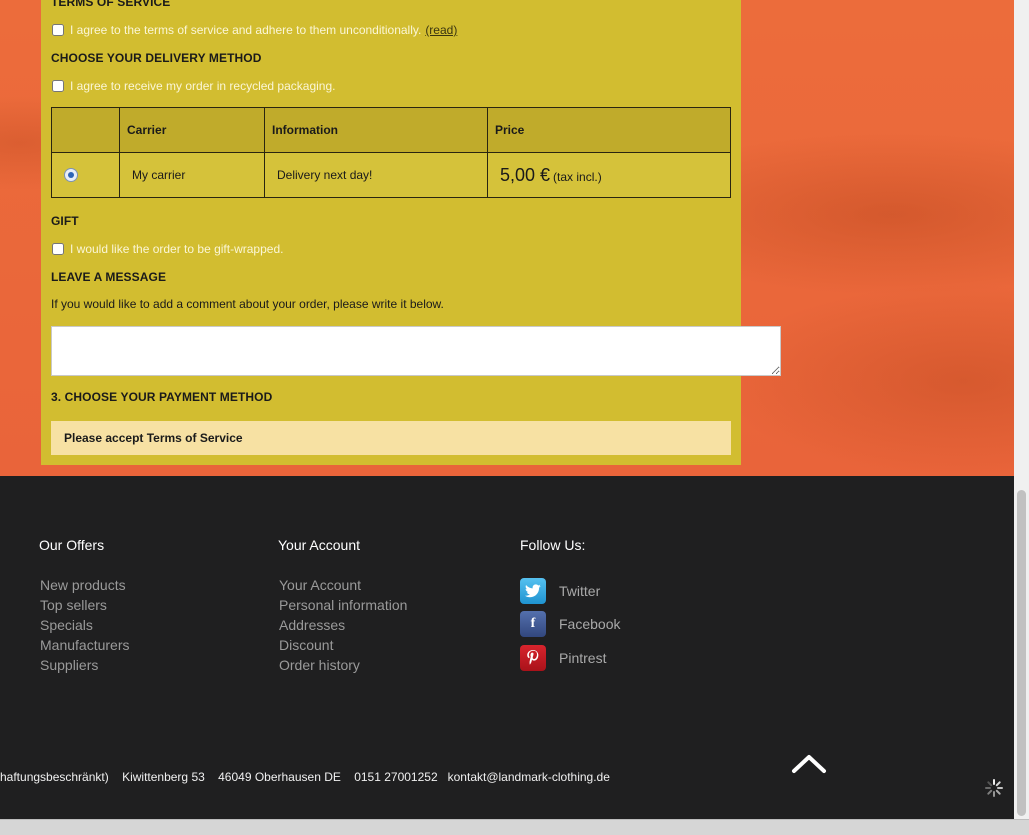 The image size is (1029, 835). Describe the element at coordinates (58, 86) in the screenshot. I see `recycled-checkbox` at that location.